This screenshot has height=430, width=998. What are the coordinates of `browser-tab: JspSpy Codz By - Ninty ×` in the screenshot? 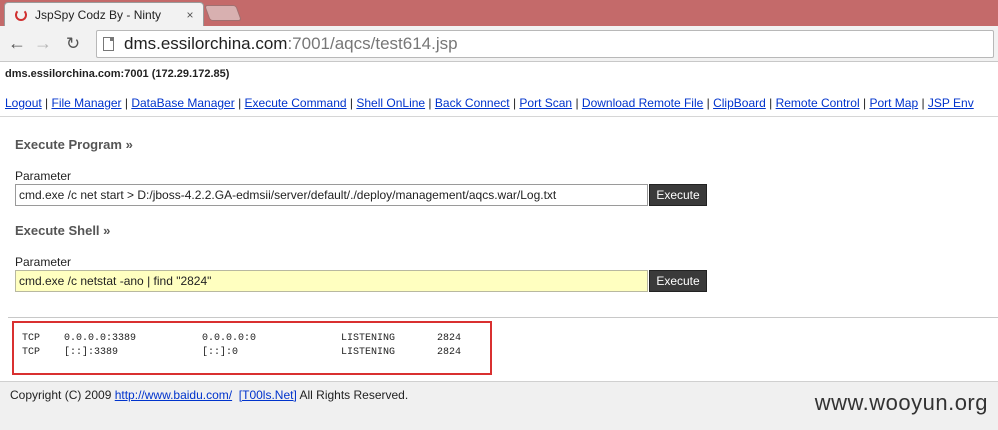 It's located at (104, 14).